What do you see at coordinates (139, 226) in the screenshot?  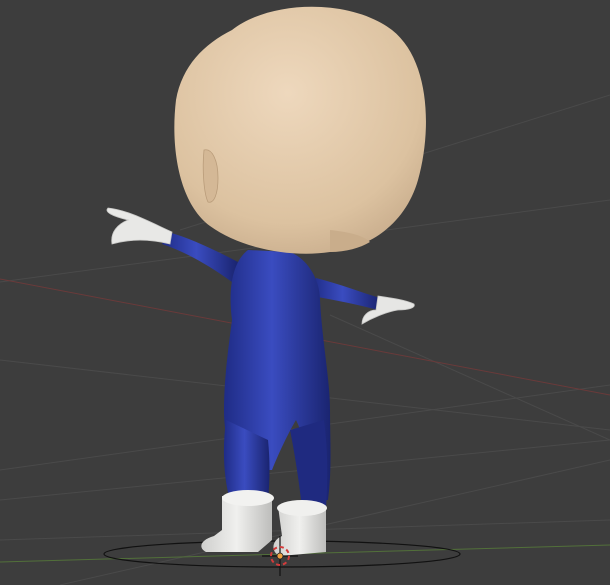 I see `left-glove` at bounding box center [139, 226].